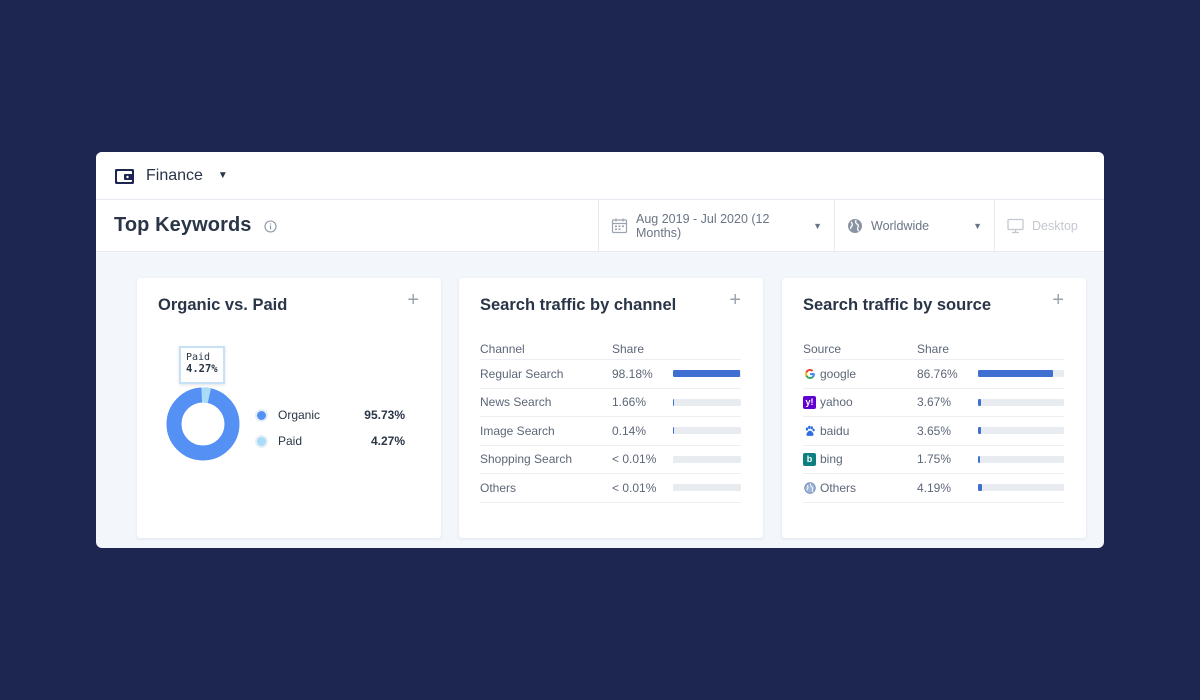 The height and width of the screenshot is (700, 1200). I want to click on legend-label: Organic, so click(299, 415).